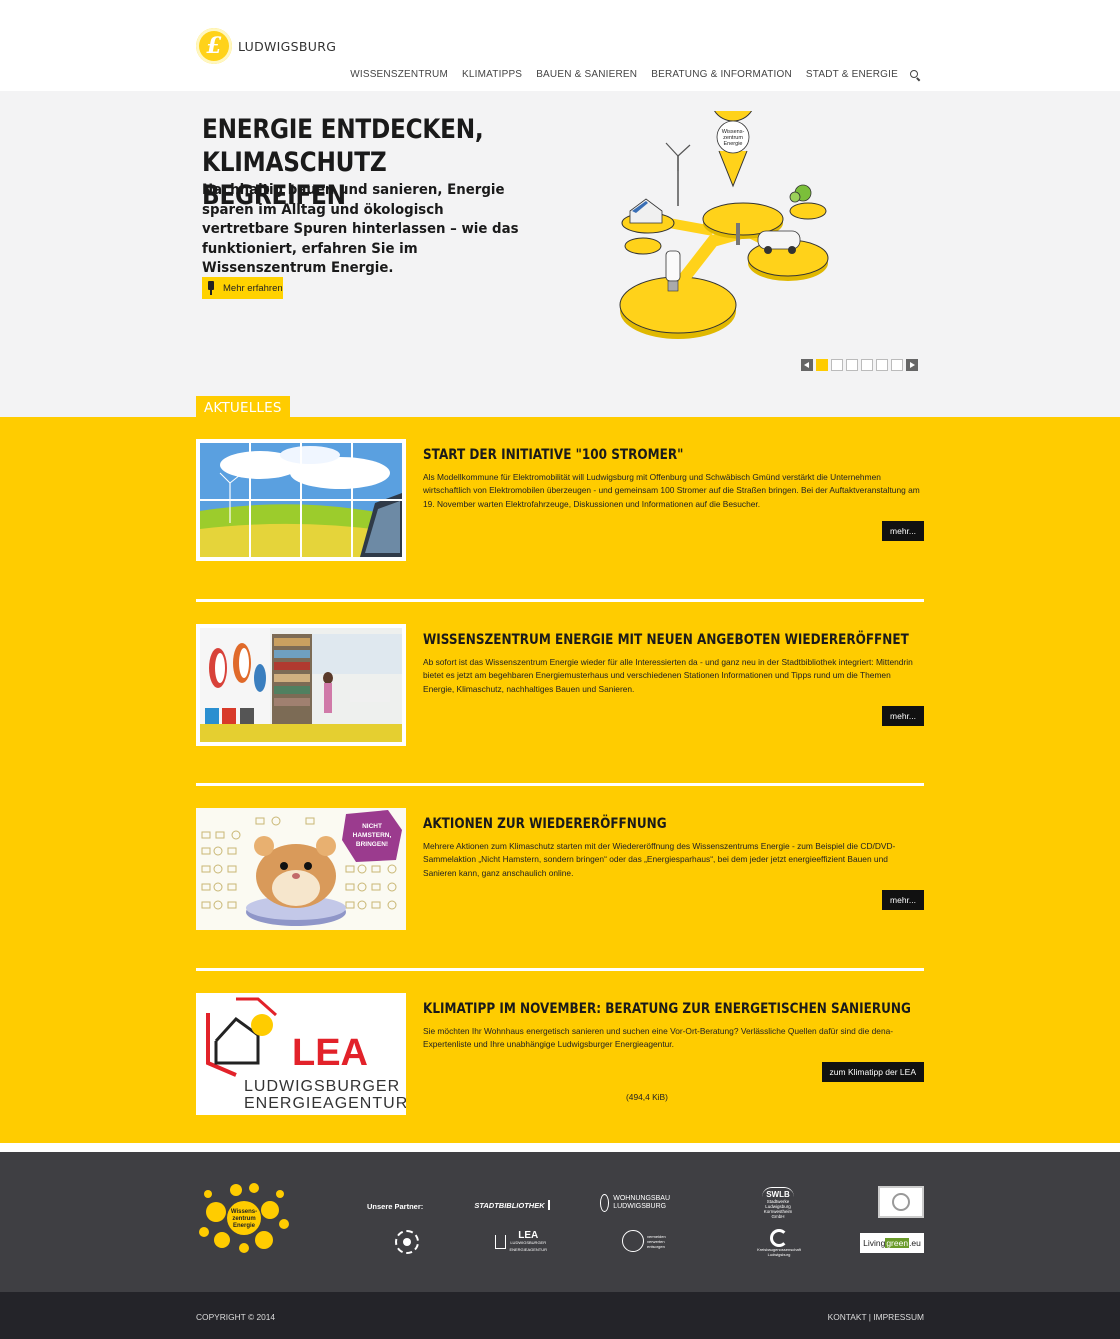 Image resolution: width=1120 pixels, height=1339 pixels. What do you see at coordinates (372, 835) in the screenshot?
I see `hamster-badge-text-2: HAMSTERN,` at bounding box center [372, 835].